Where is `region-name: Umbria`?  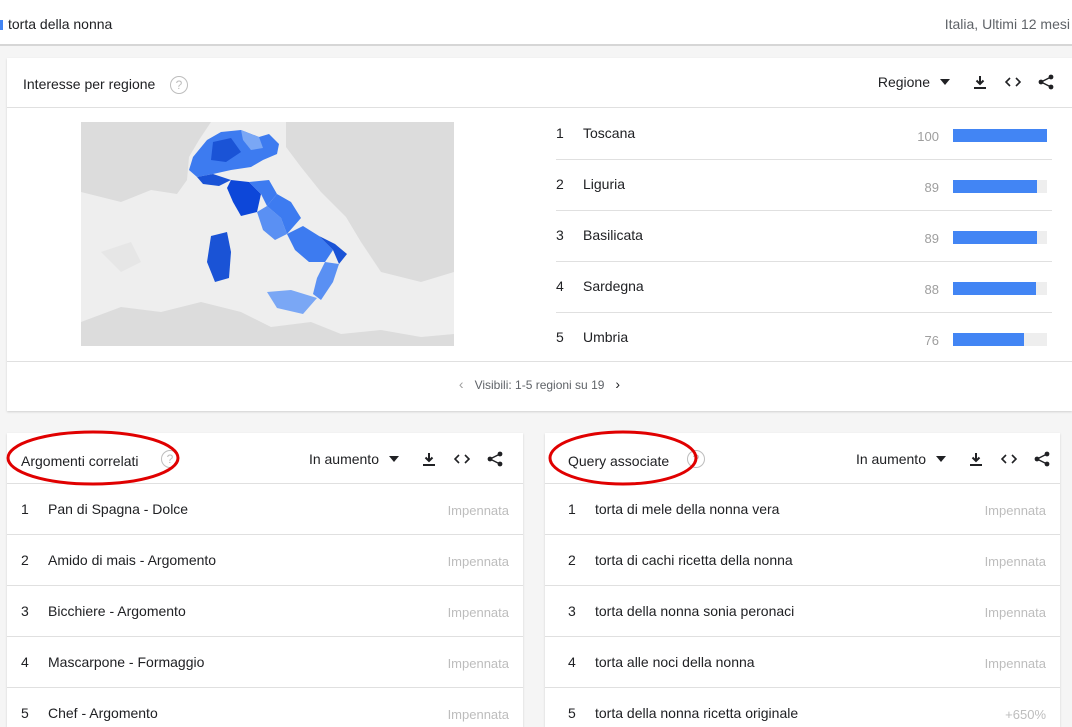 region-name: Umbria is located at coordinates (606, 337).